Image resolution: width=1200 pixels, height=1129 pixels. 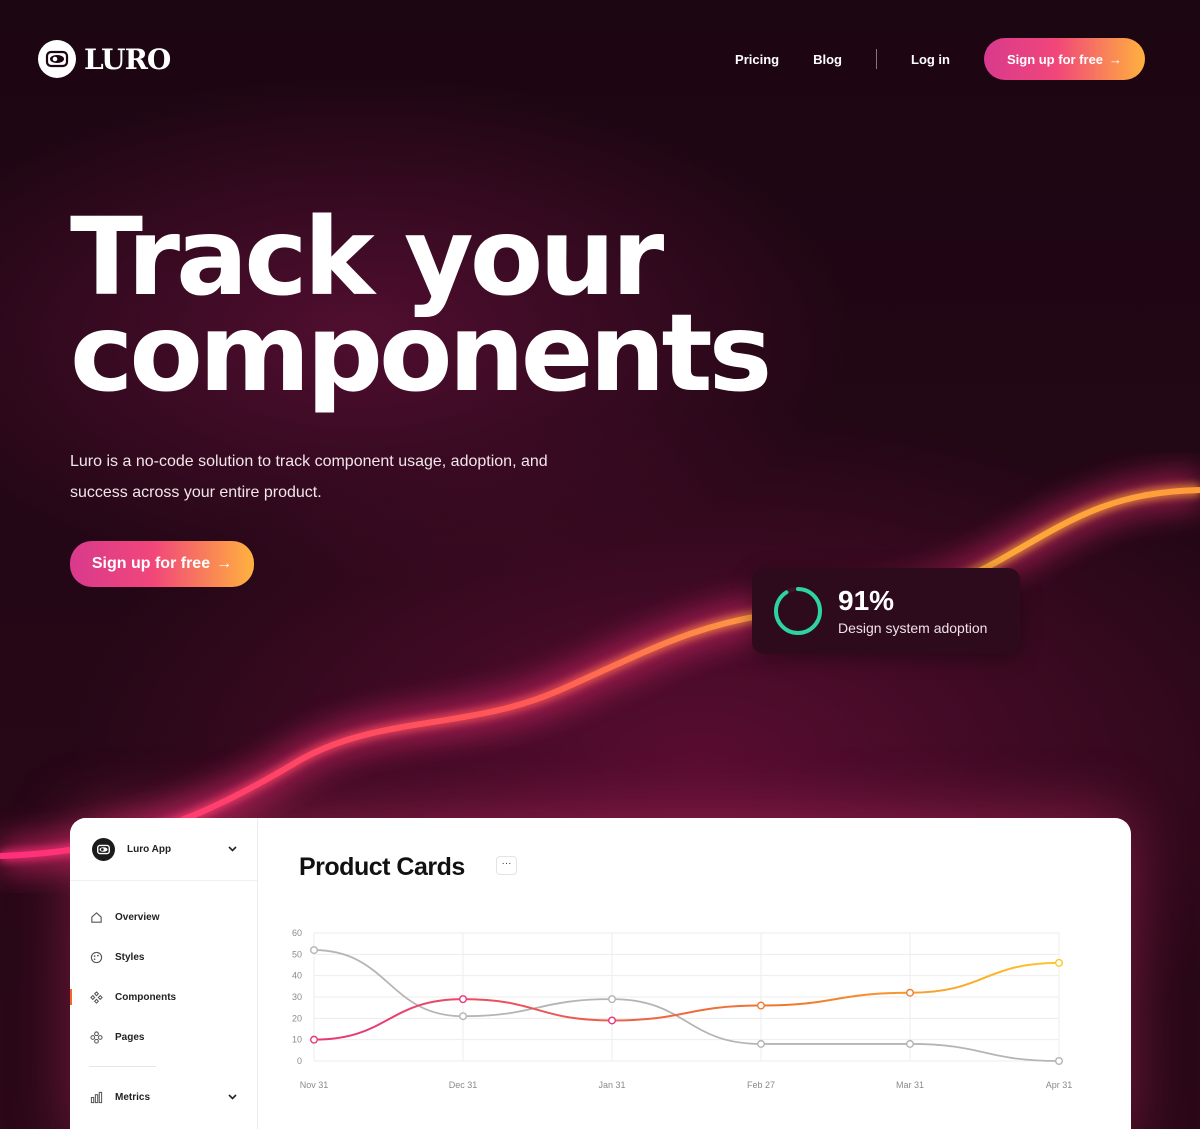 What do you see at coordinates (297, 1018) in the screenshot?
I see `y-tick-label: 20` at bounding box center [297, 1018].